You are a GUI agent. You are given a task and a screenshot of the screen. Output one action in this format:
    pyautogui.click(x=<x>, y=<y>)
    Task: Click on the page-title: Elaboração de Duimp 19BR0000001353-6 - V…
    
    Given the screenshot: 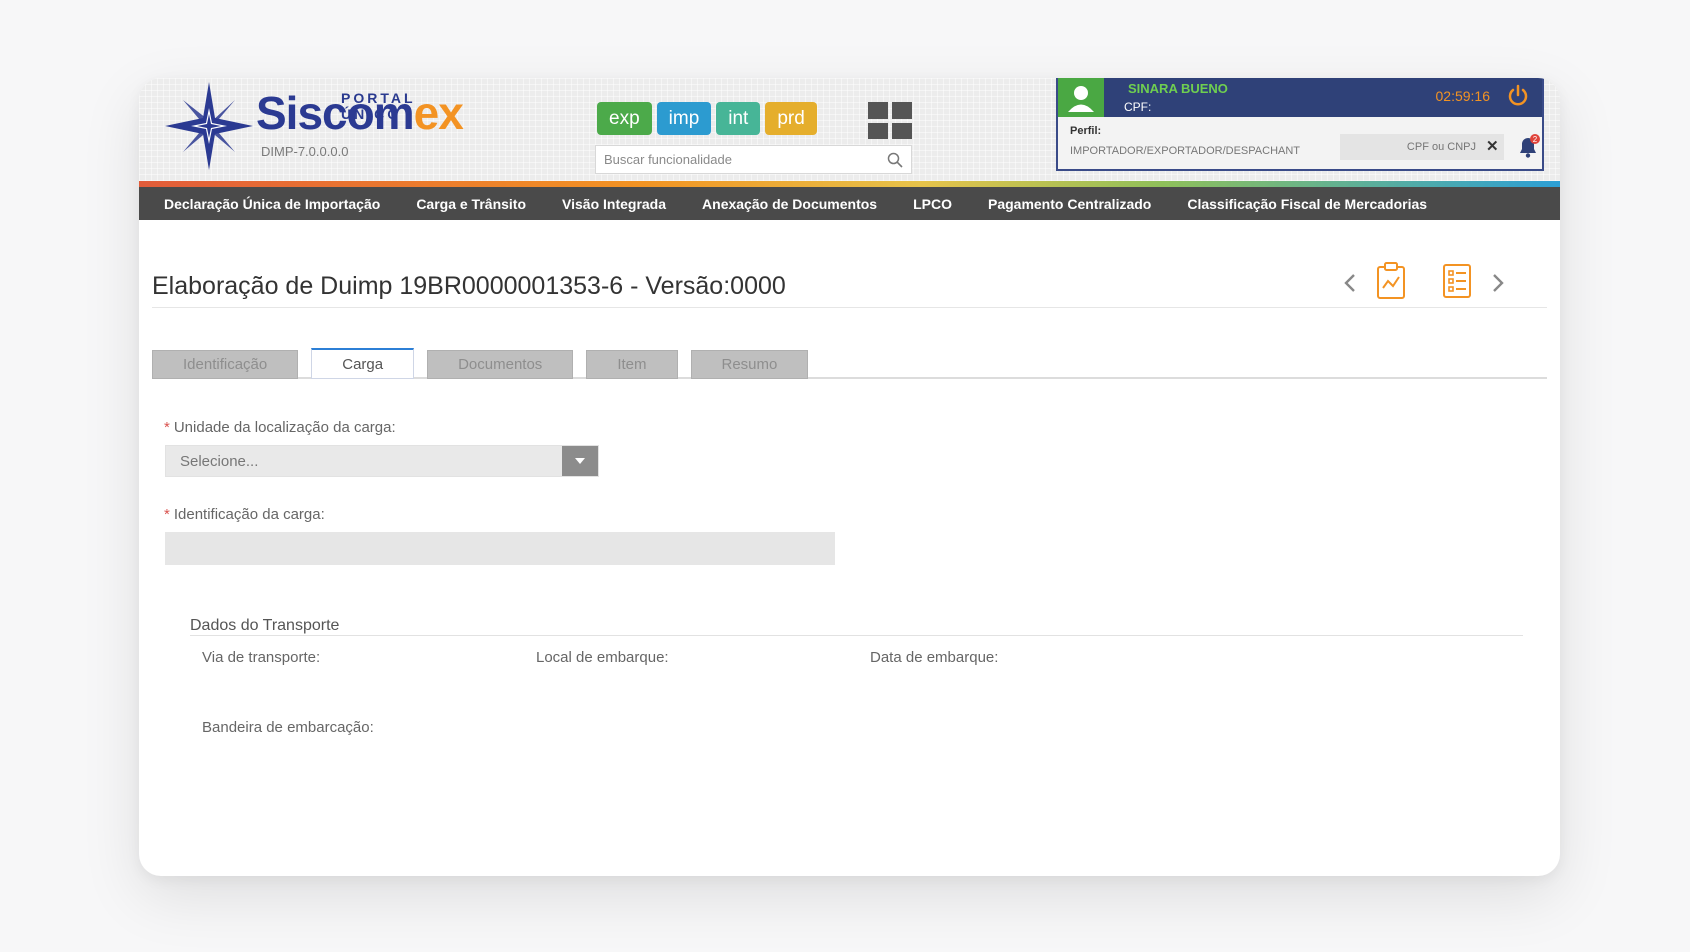 What is the action you would take?
    pyautogui.click(x=469, y=286)
    